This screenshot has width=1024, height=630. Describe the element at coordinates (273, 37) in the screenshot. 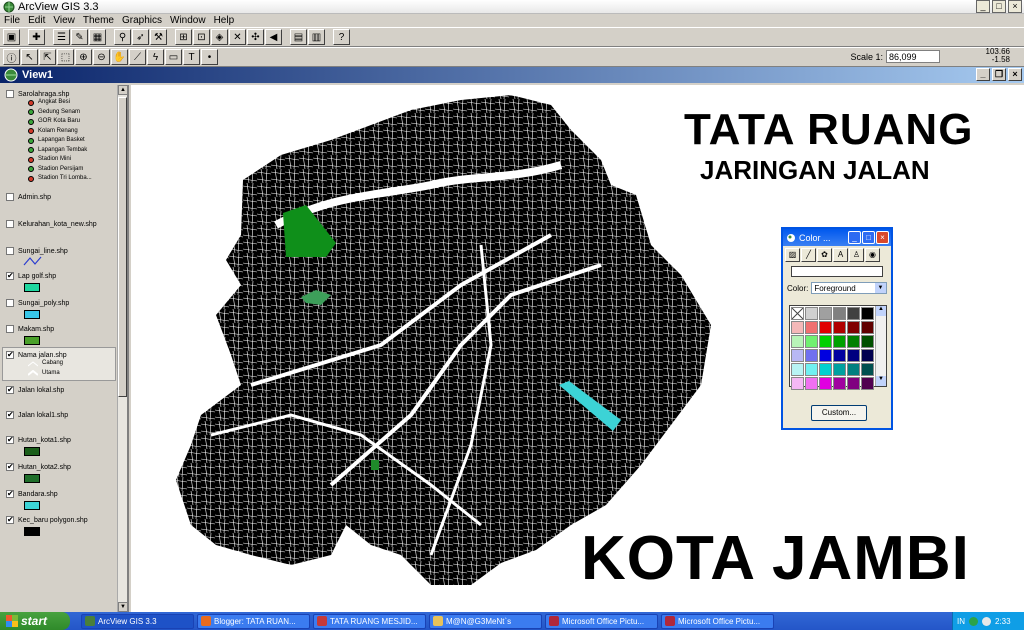

I see `zoom-previous-button: ◀` at that location.